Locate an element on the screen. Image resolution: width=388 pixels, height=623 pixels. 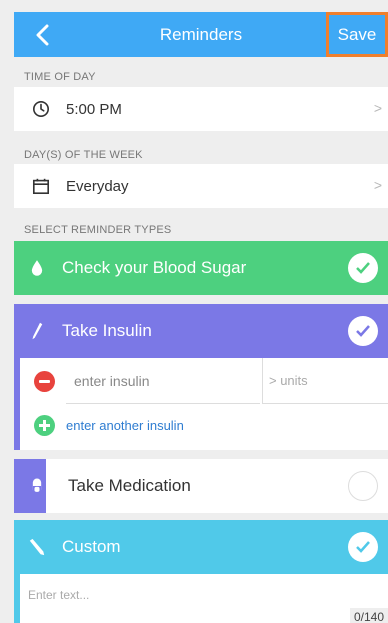
remove-insulin-icon is located at coordinates (44, 381).